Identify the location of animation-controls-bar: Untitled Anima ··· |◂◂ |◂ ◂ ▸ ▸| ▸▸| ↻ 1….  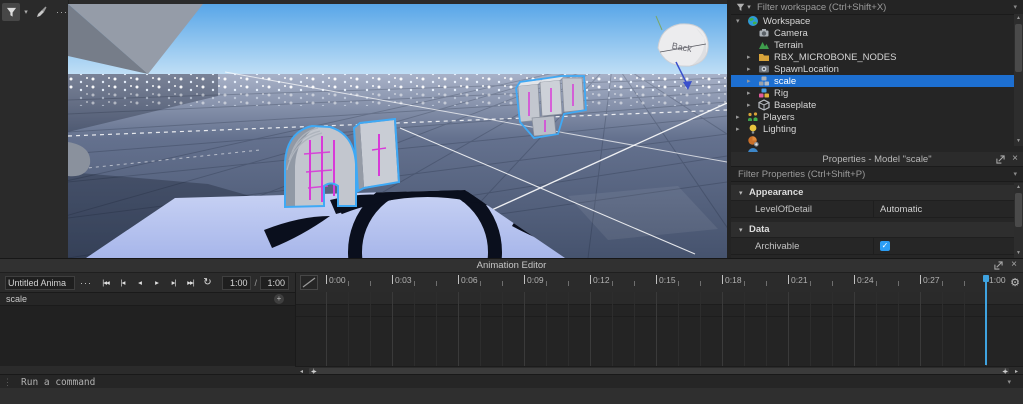
(147, 283).